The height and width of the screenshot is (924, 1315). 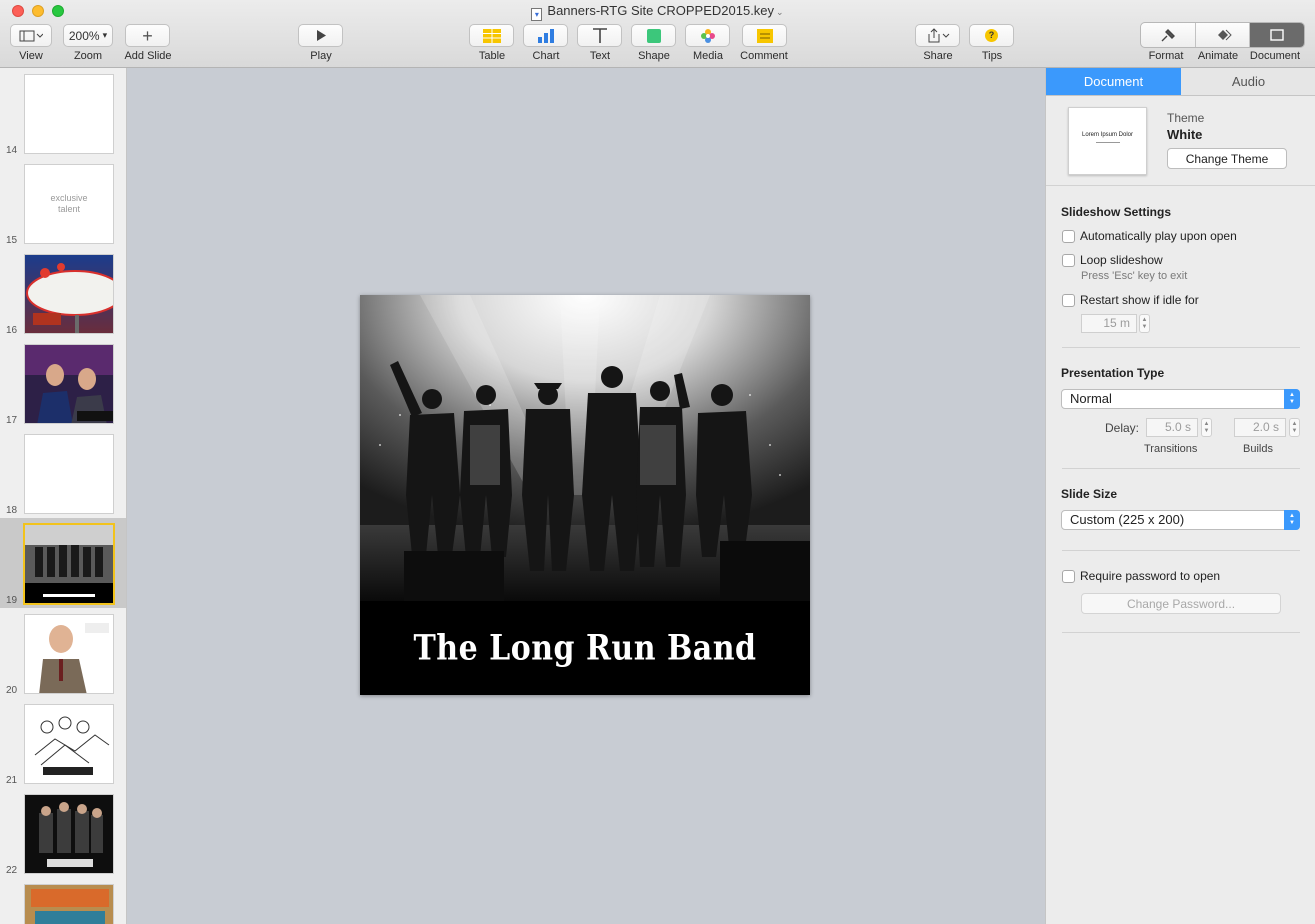 I want to click on help-icon: ?, so click(x=991, y=35).